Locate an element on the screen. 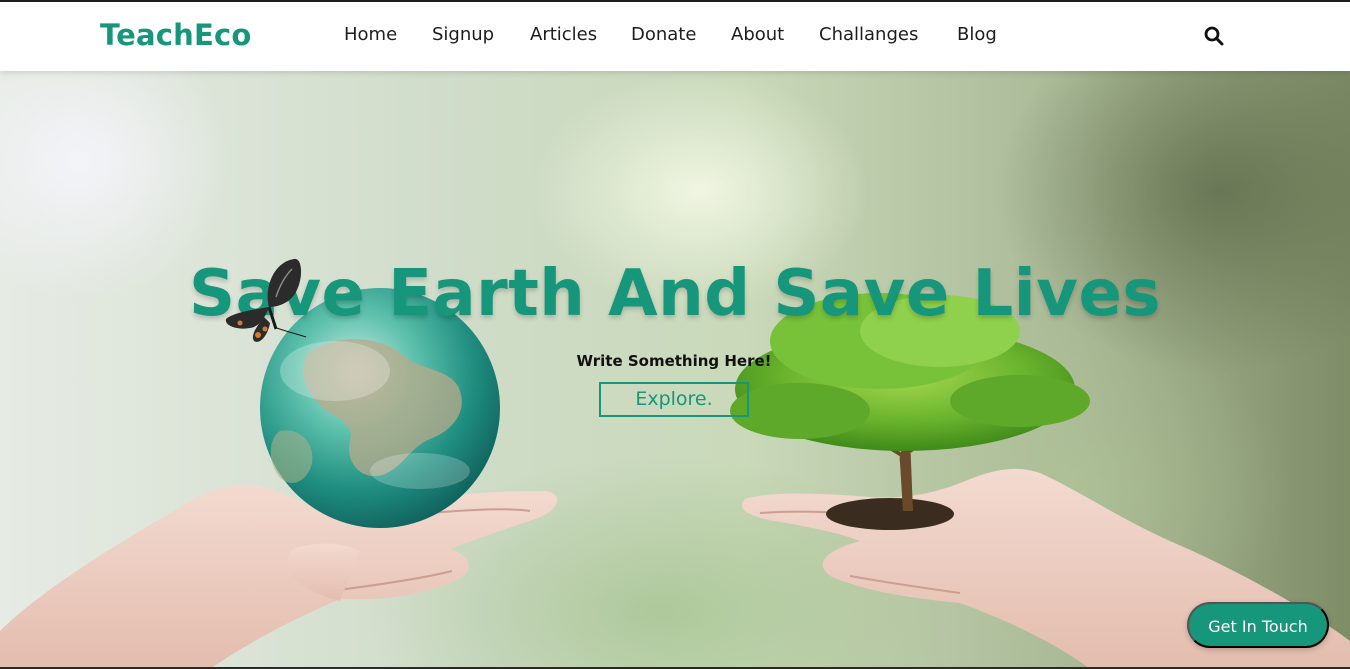  left-hand is located at coordinates (279, 576).